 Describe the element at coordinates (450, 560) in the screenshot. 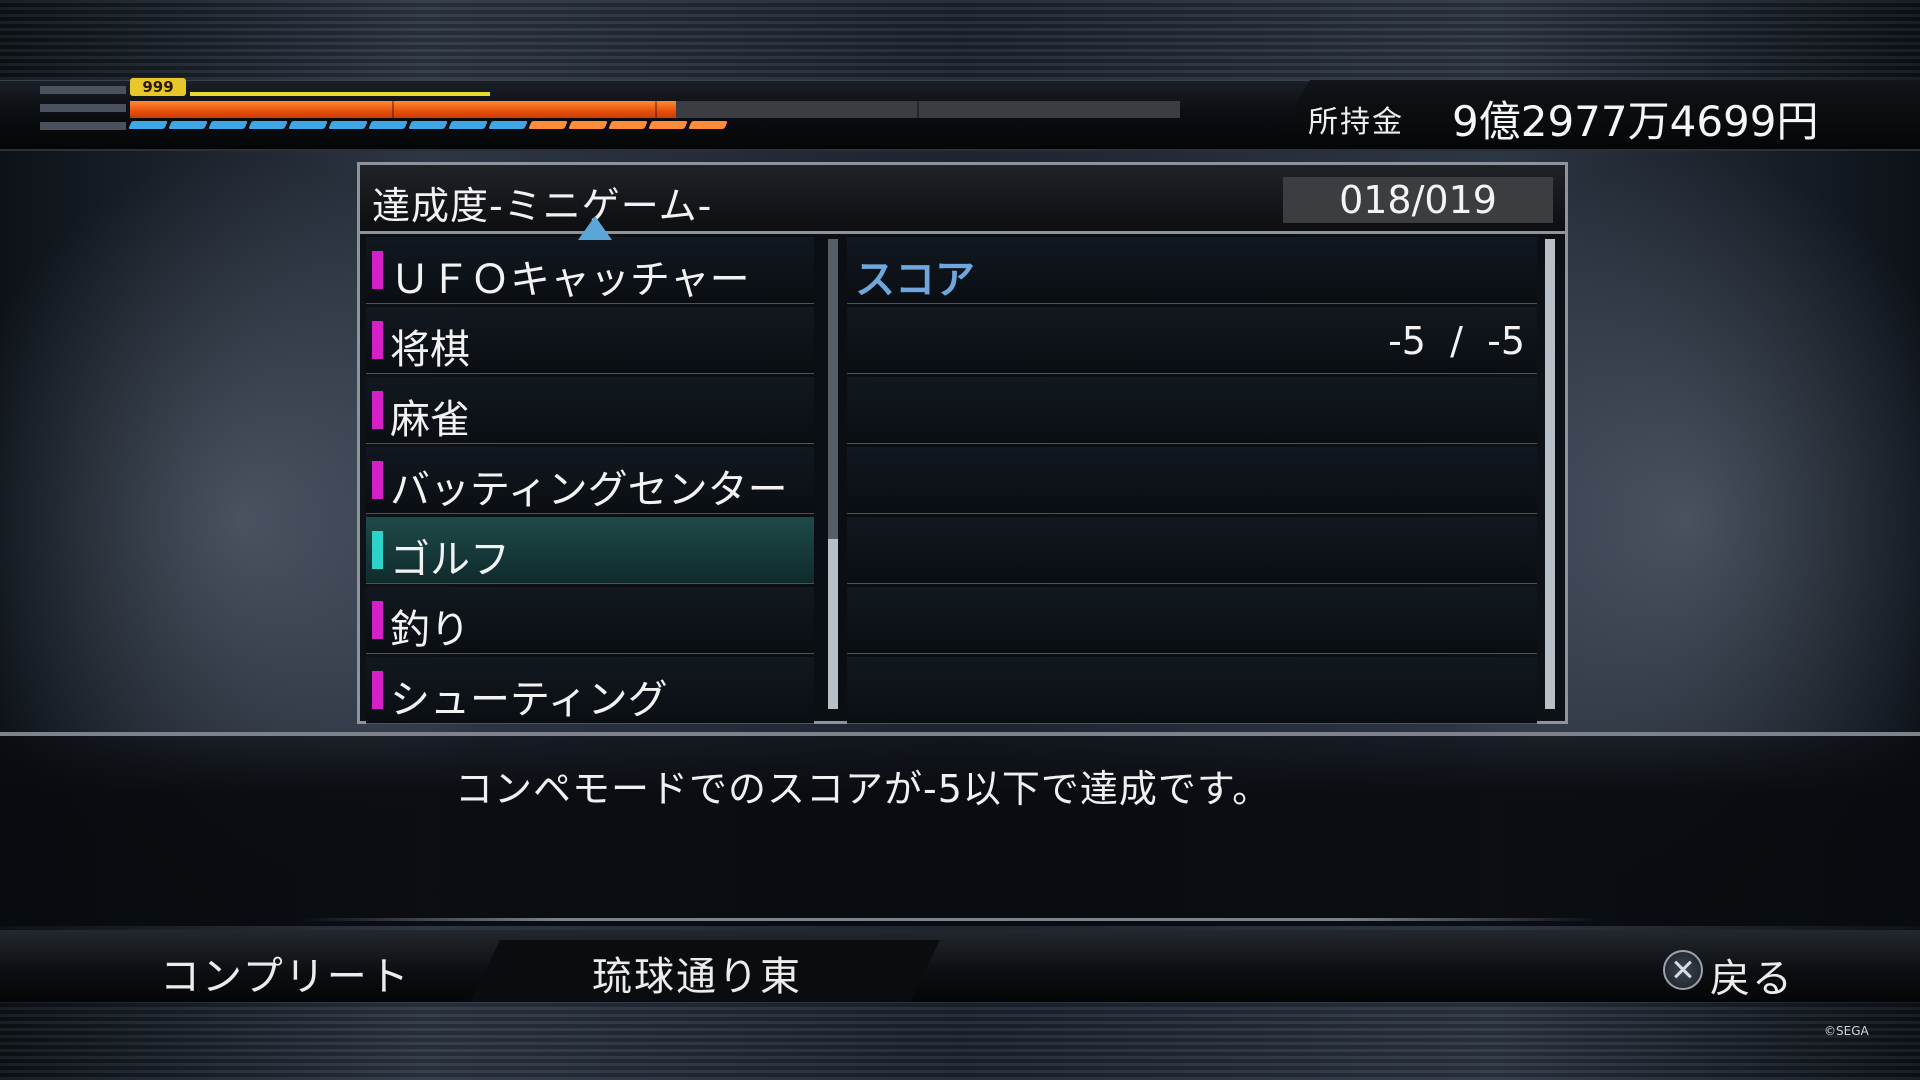

I see `category-label: ゴルフ` at that location.